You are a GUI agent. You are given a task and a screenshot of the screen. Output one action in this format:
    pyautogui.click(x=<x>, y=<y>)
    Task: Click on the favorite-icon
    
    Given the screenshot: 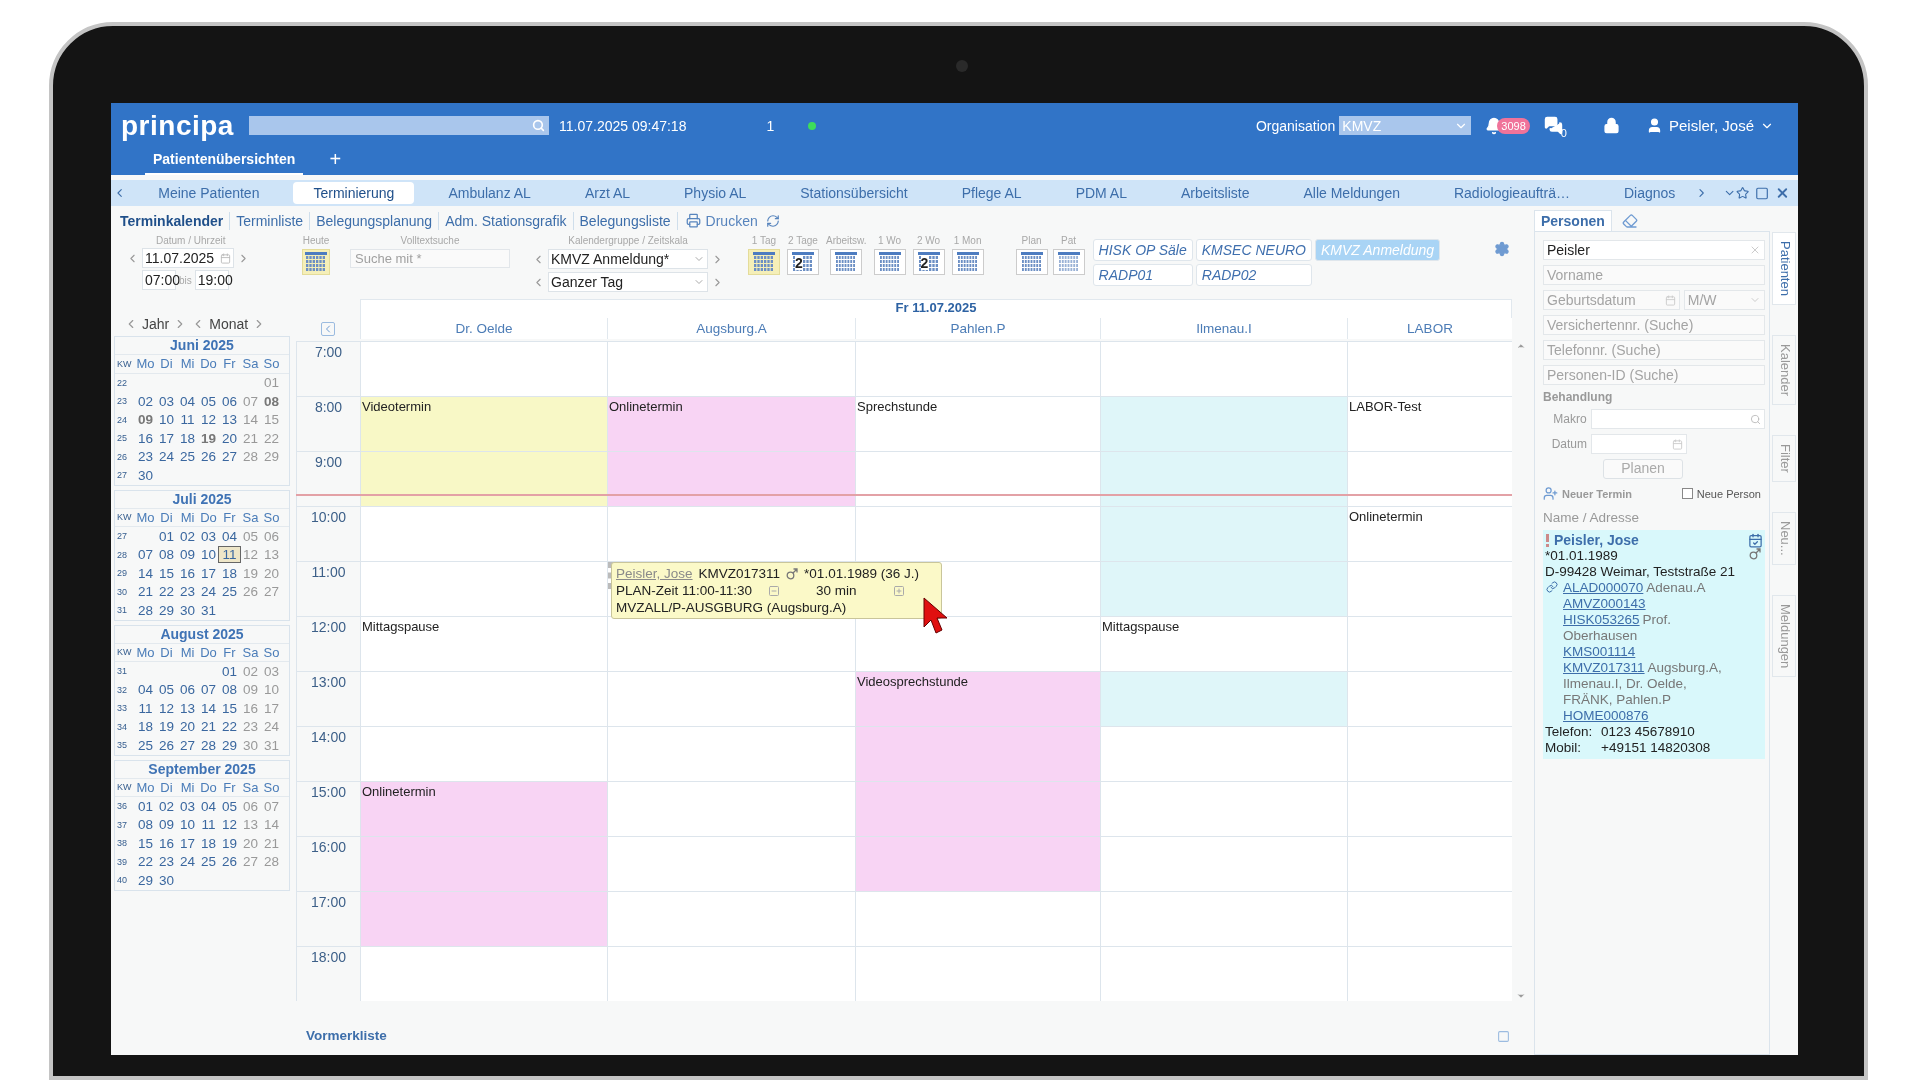 What is the action you would take?
    pyautogui.click(x=1742, y=193)
    